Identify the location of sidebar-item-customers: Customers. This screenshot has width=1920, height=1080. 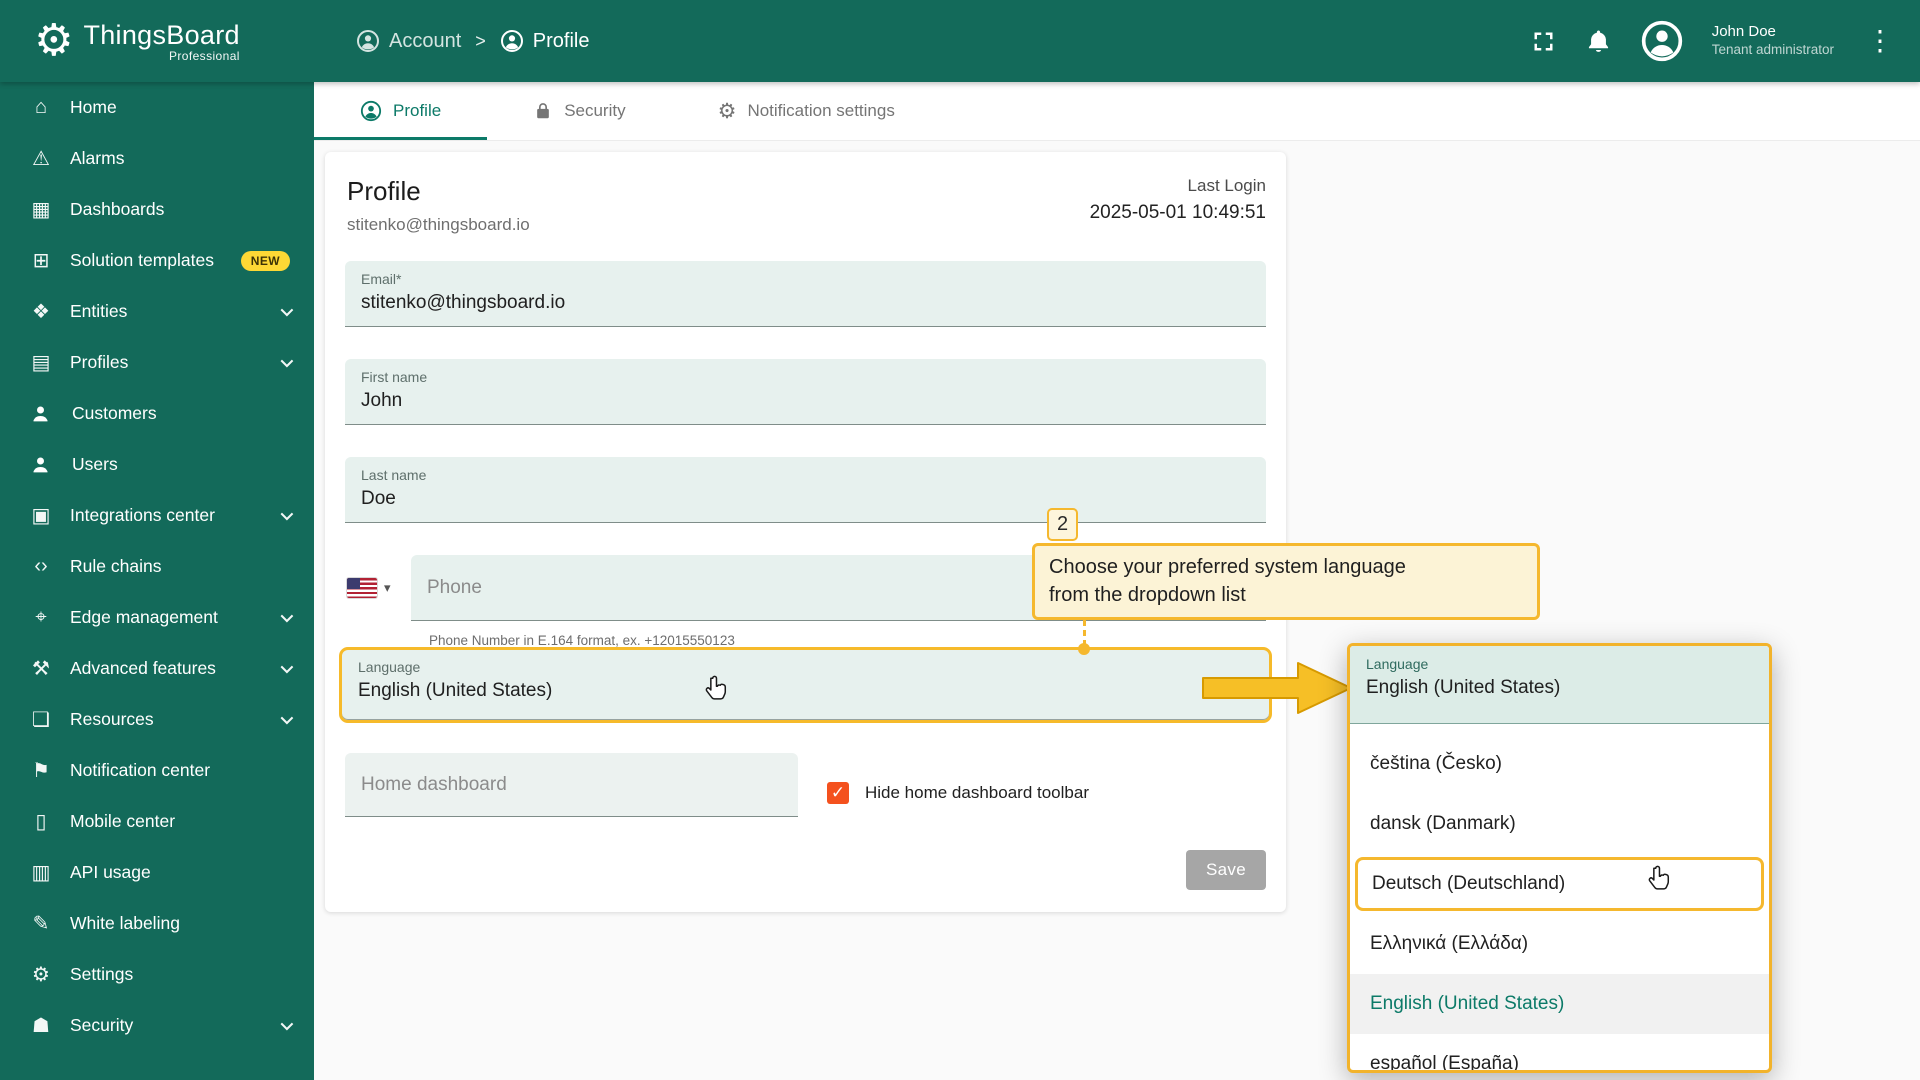
(157, 413).